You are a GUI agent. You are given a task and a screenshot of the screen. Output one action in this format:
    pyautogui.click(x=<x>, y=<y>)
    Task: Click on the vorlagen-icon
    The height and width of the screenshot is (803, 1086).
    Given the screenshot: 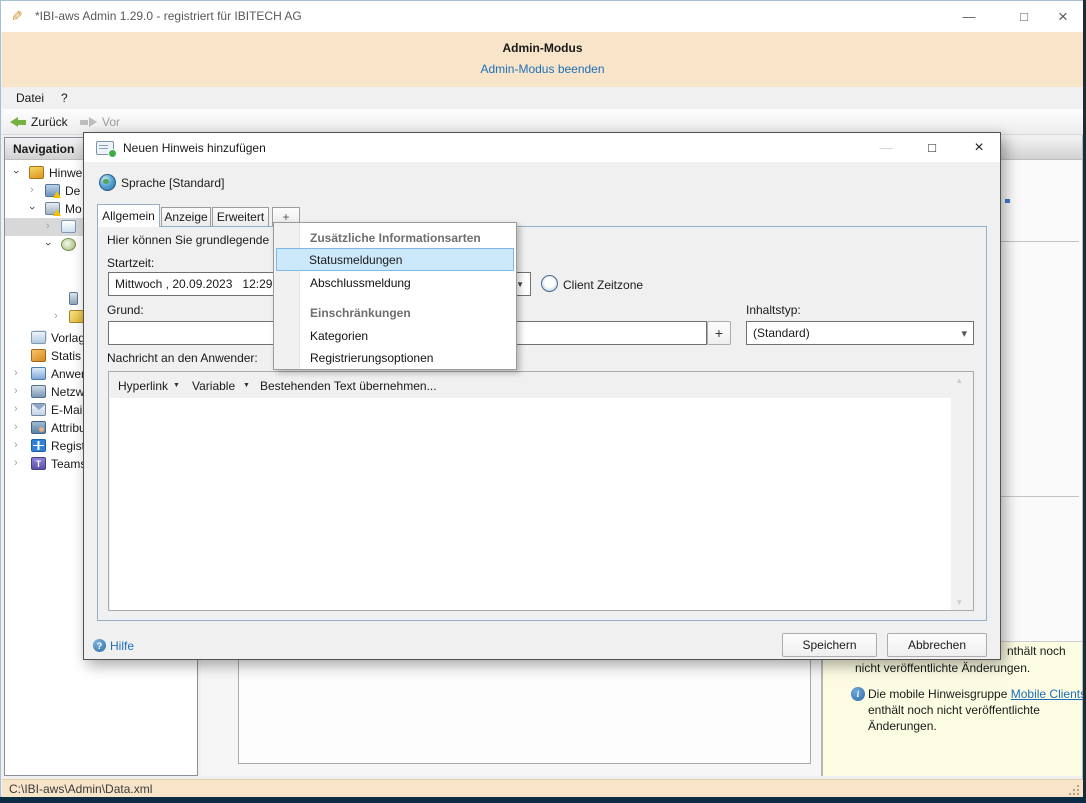 What is the action you would take?
    pyautogui.click(x=38, y=337)
    